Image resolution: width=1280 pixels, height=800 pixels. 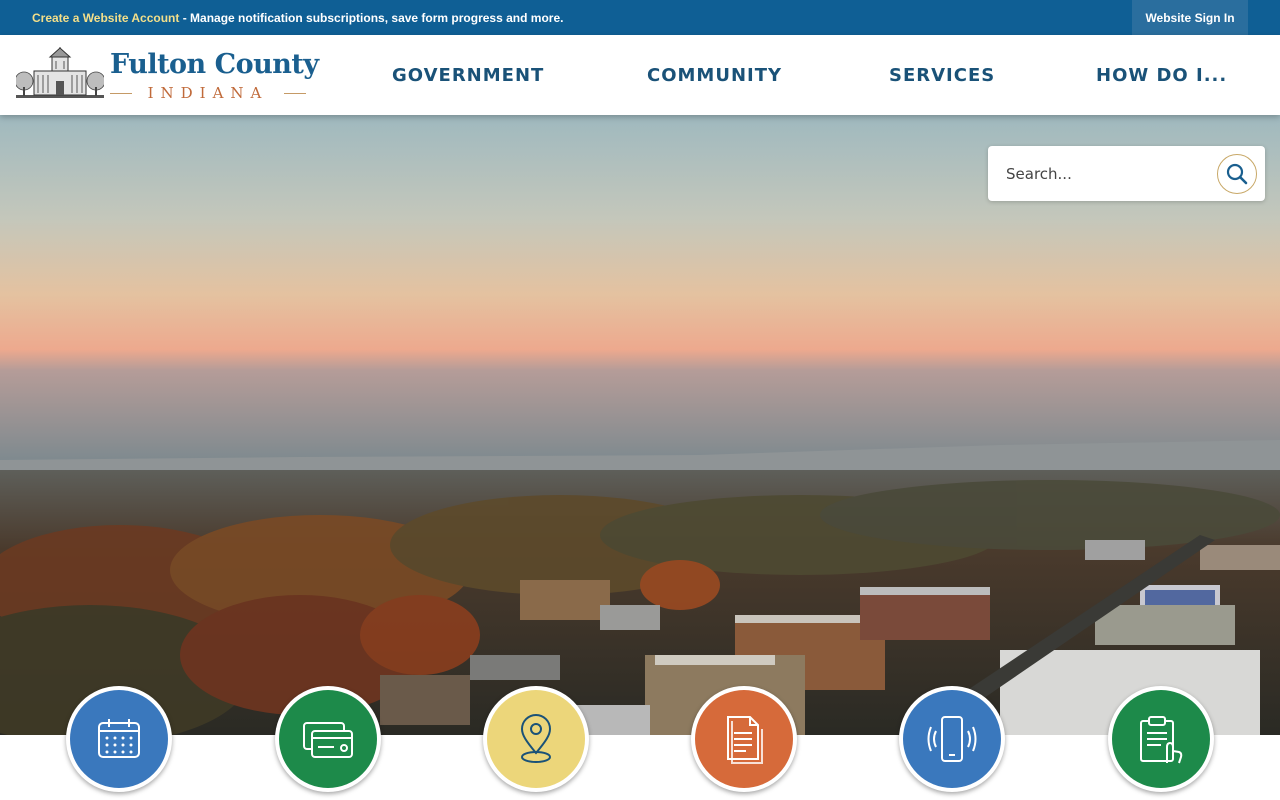 I want to click on mobile-phone-icon, so click(x=952, y=739).